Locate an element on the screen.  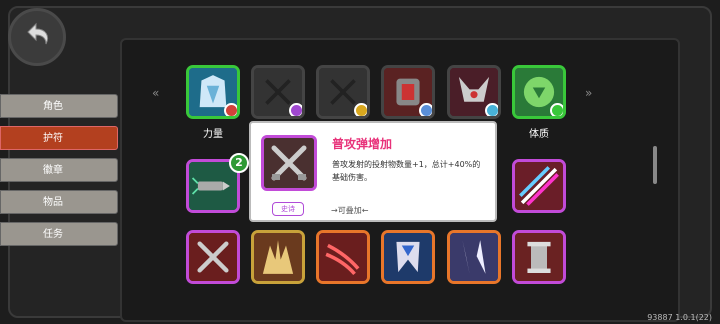
flame-spikes-icon is located at coordinates (278, 257).